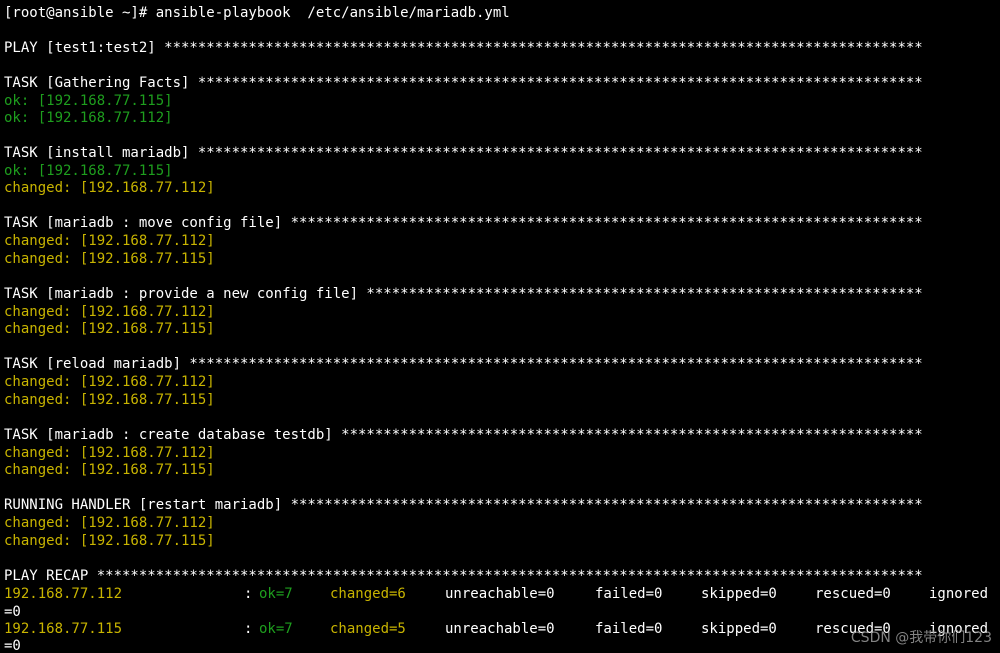  I want to click on recap-ignored: ignored, so click(959, 594).